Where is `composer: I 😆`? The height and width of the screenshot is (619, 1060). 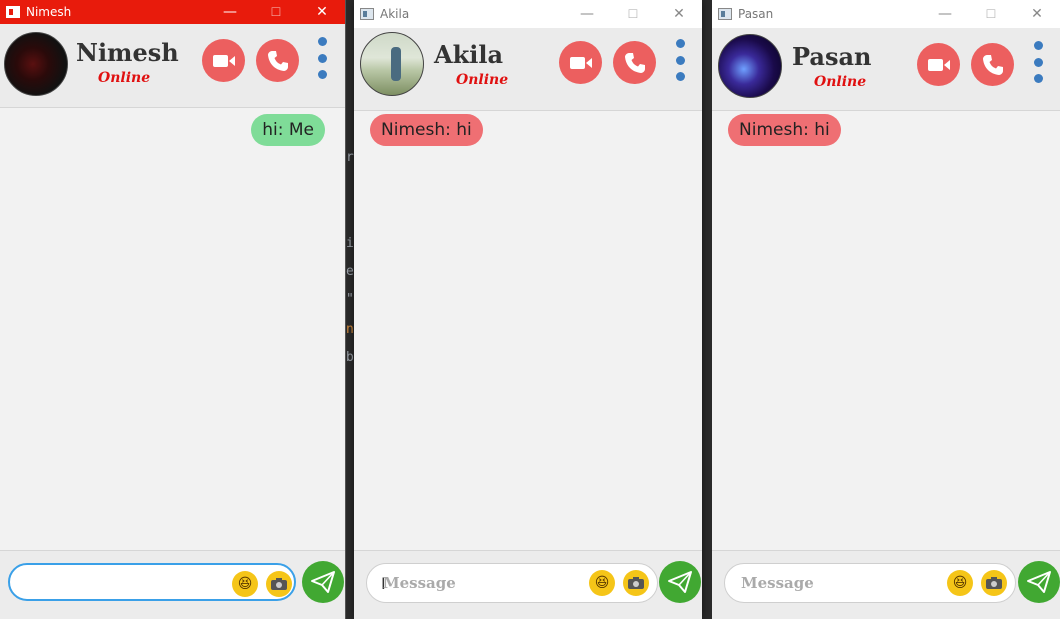 composer: I 😆 is located at coordinates (528, 584).